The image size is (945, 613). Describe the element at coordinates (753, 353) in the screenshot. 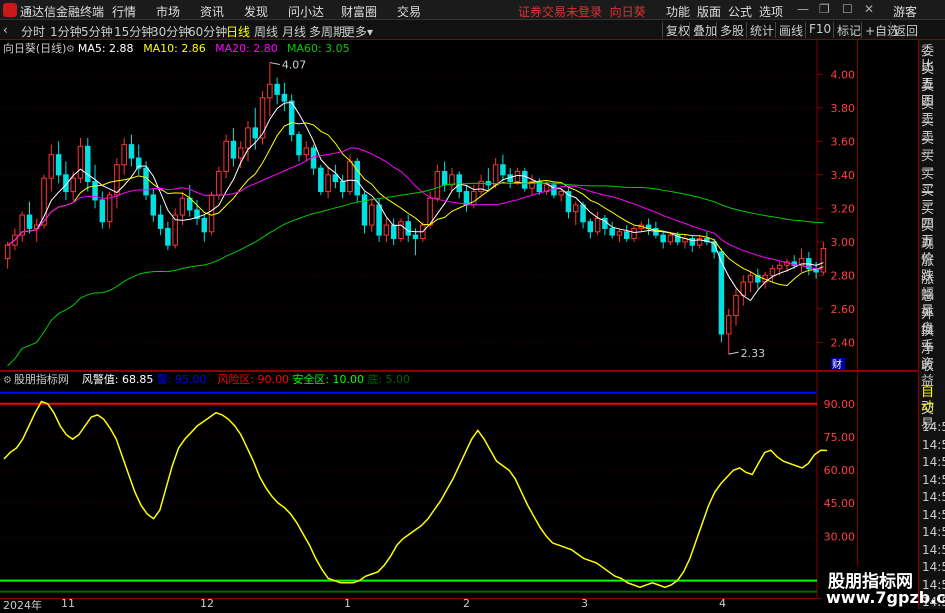

I see `low-price-label: 2.33` at that location.